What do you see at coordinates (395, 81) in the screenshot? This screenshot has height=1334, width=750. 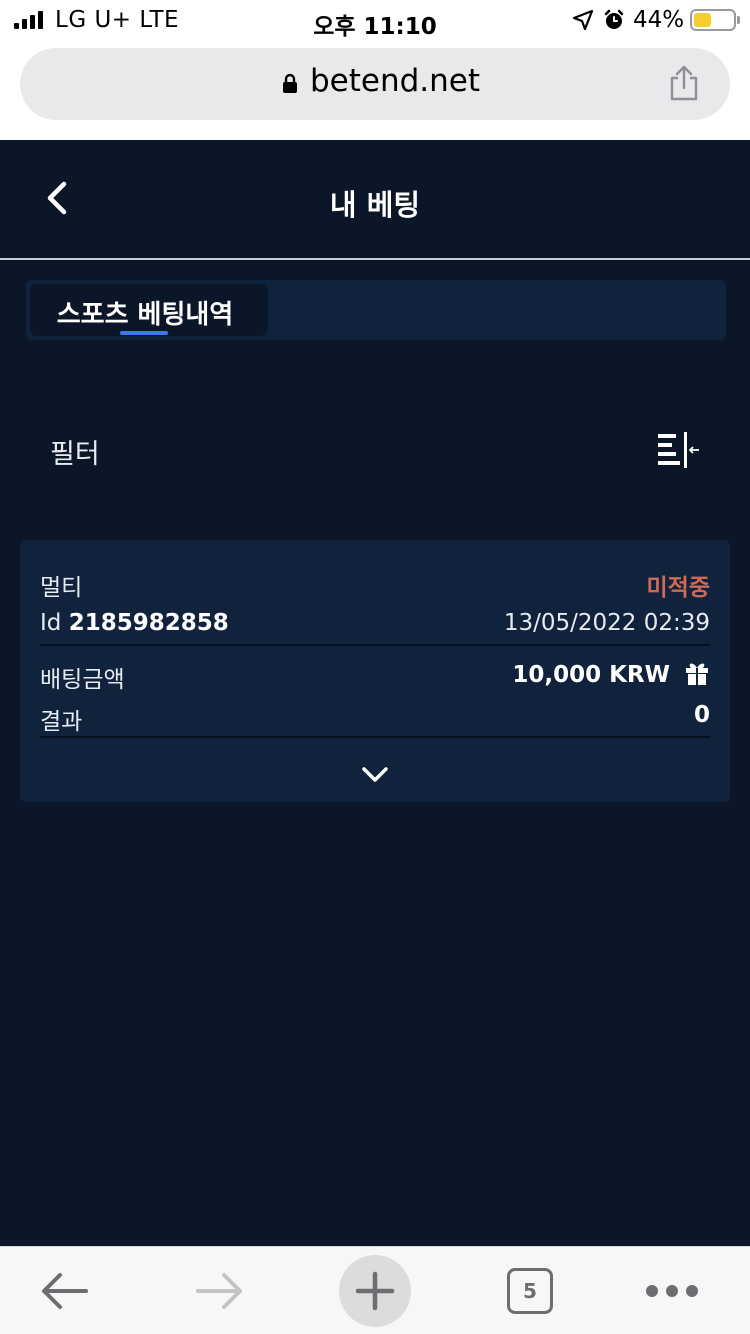 I see `url-text: betend.net` at bounding box center [395, 81].